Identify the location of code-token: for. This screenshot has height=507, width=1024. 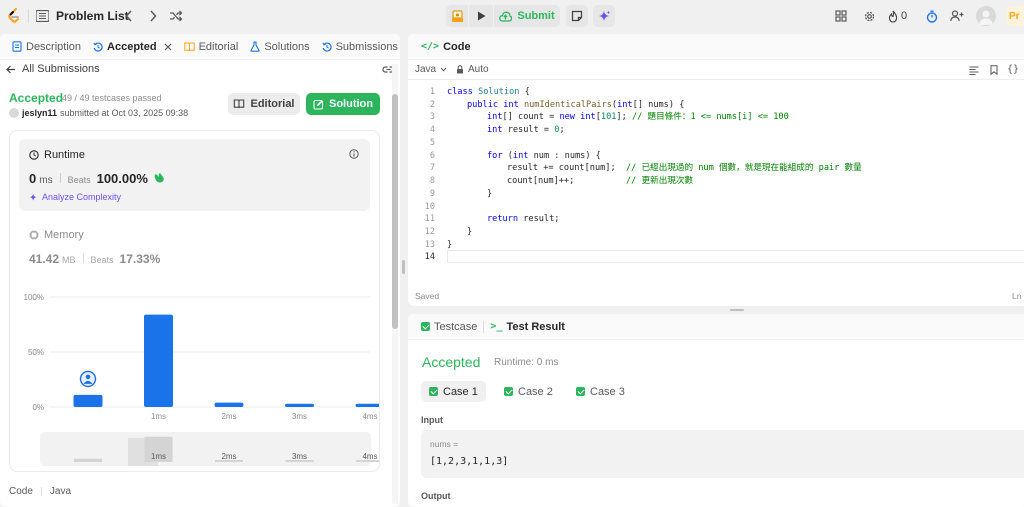
(495, 156).